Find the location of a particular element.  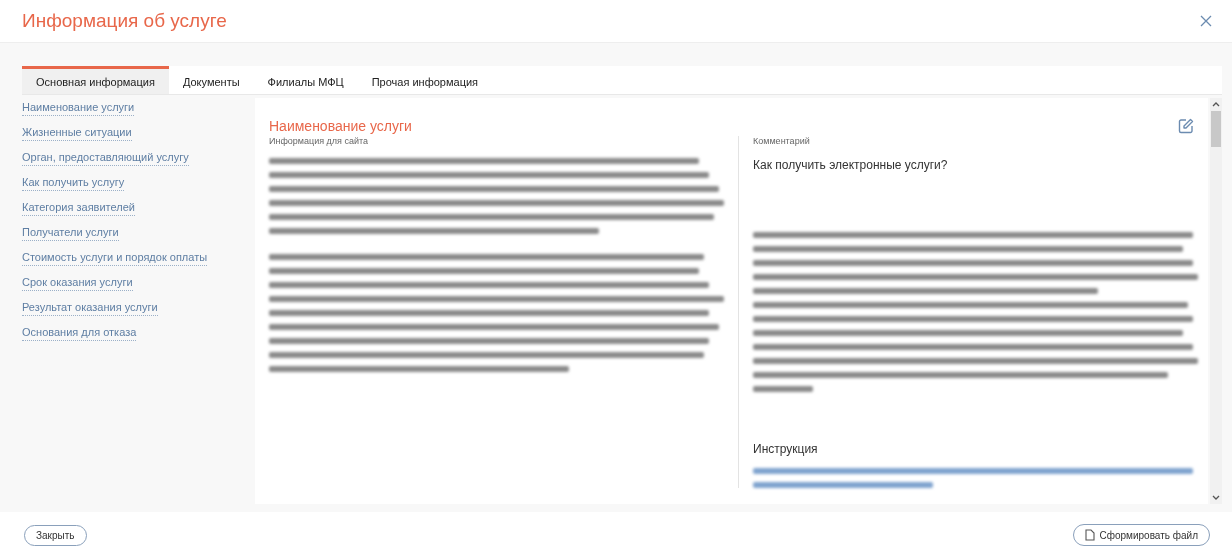

sidebar-link: Основания для отказа is located at coordinates (79, 333).